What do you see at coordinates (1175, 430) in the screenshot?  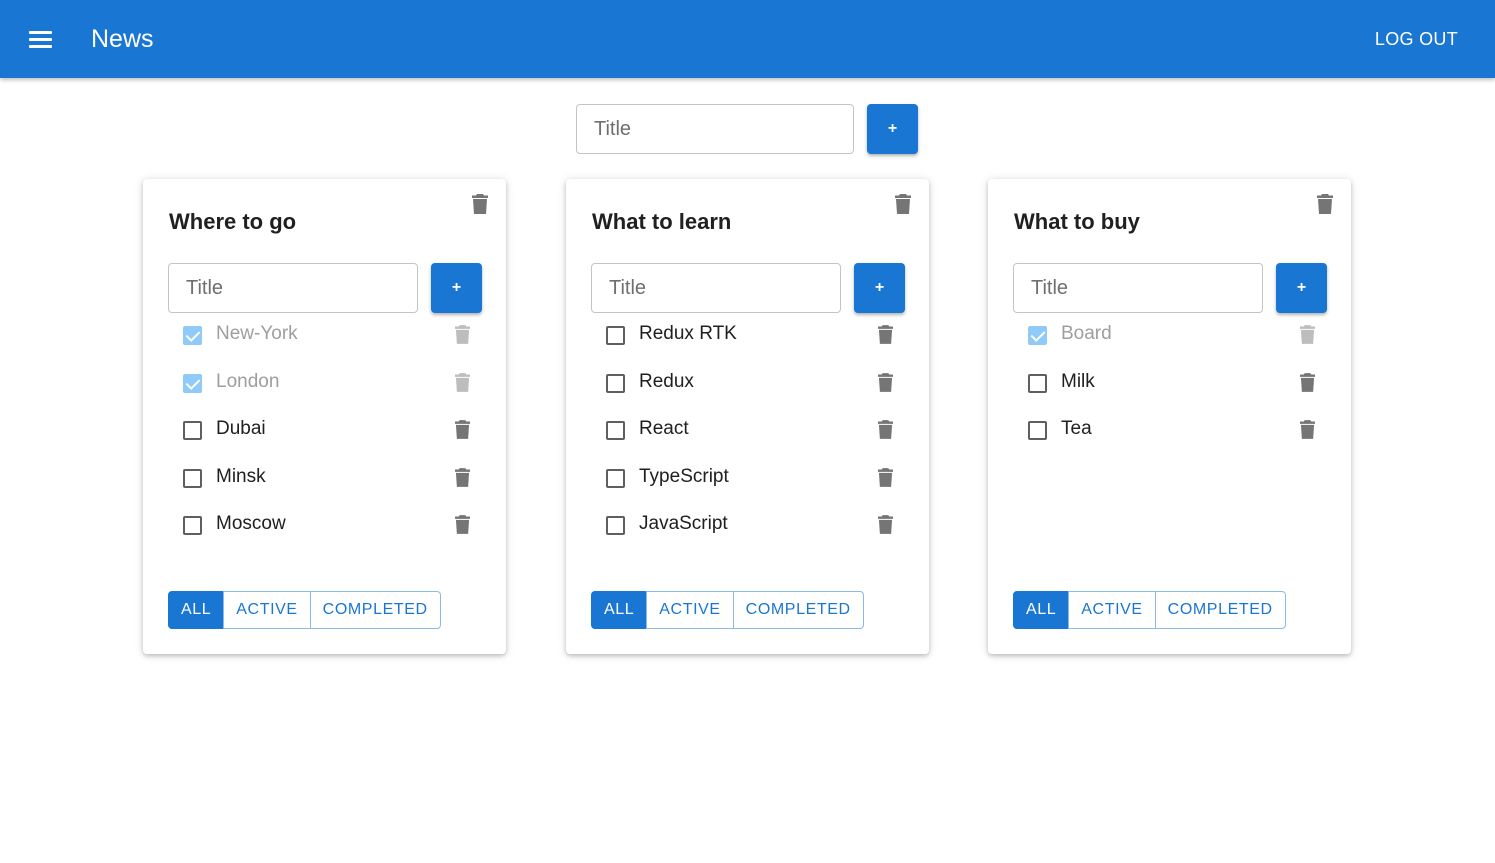 I see `task-item: Tea` at bounding box center [1175, 430].